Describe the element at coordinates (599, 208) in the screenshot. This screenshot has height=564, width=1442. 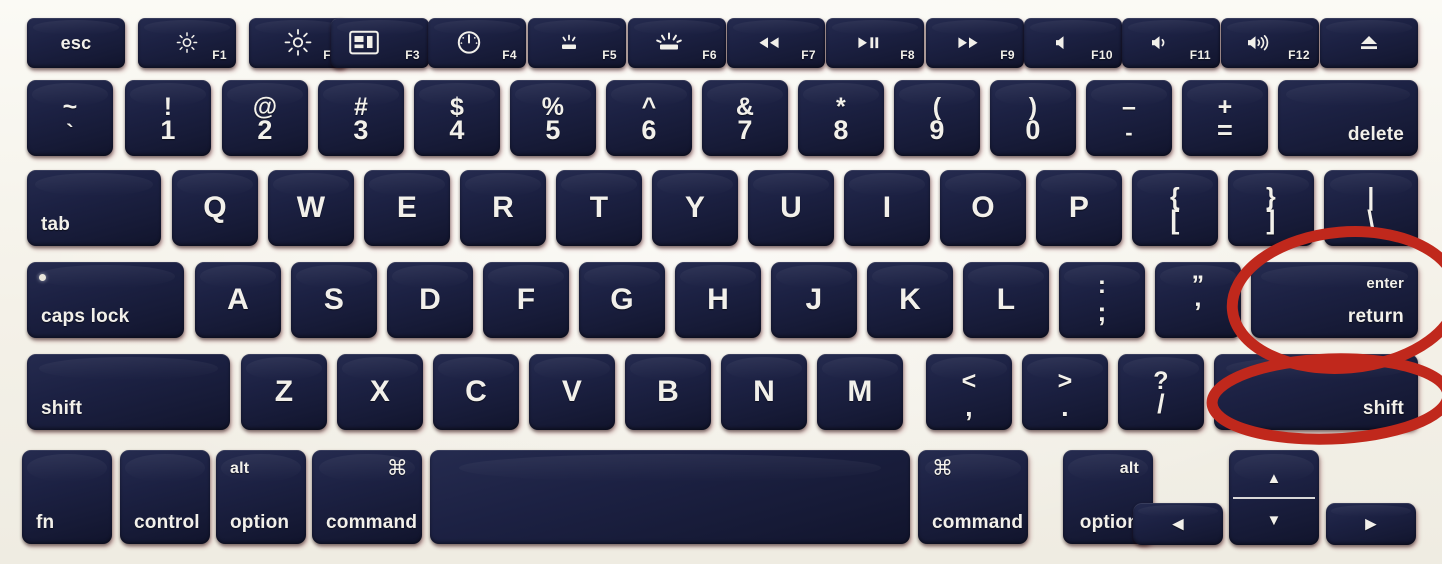
I see `key-t: T` at that location.